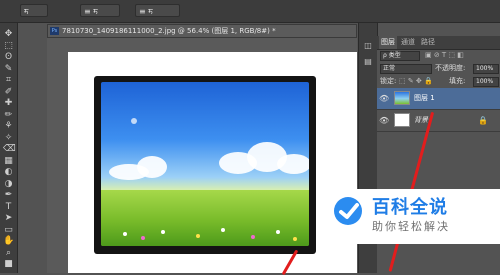  Describe the element at coordinates (34, 10) in the screenshot. I see `tool-preset-button: ॸ` at that location.